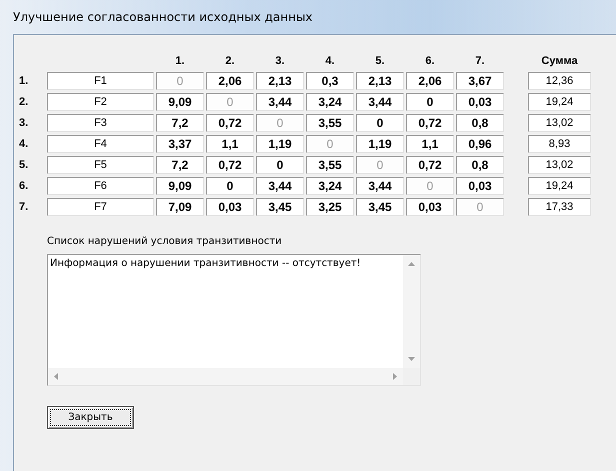  Describe the element at coordinates (90, 417) in the screenshot. I see `close-button: Закрыть` at that location.